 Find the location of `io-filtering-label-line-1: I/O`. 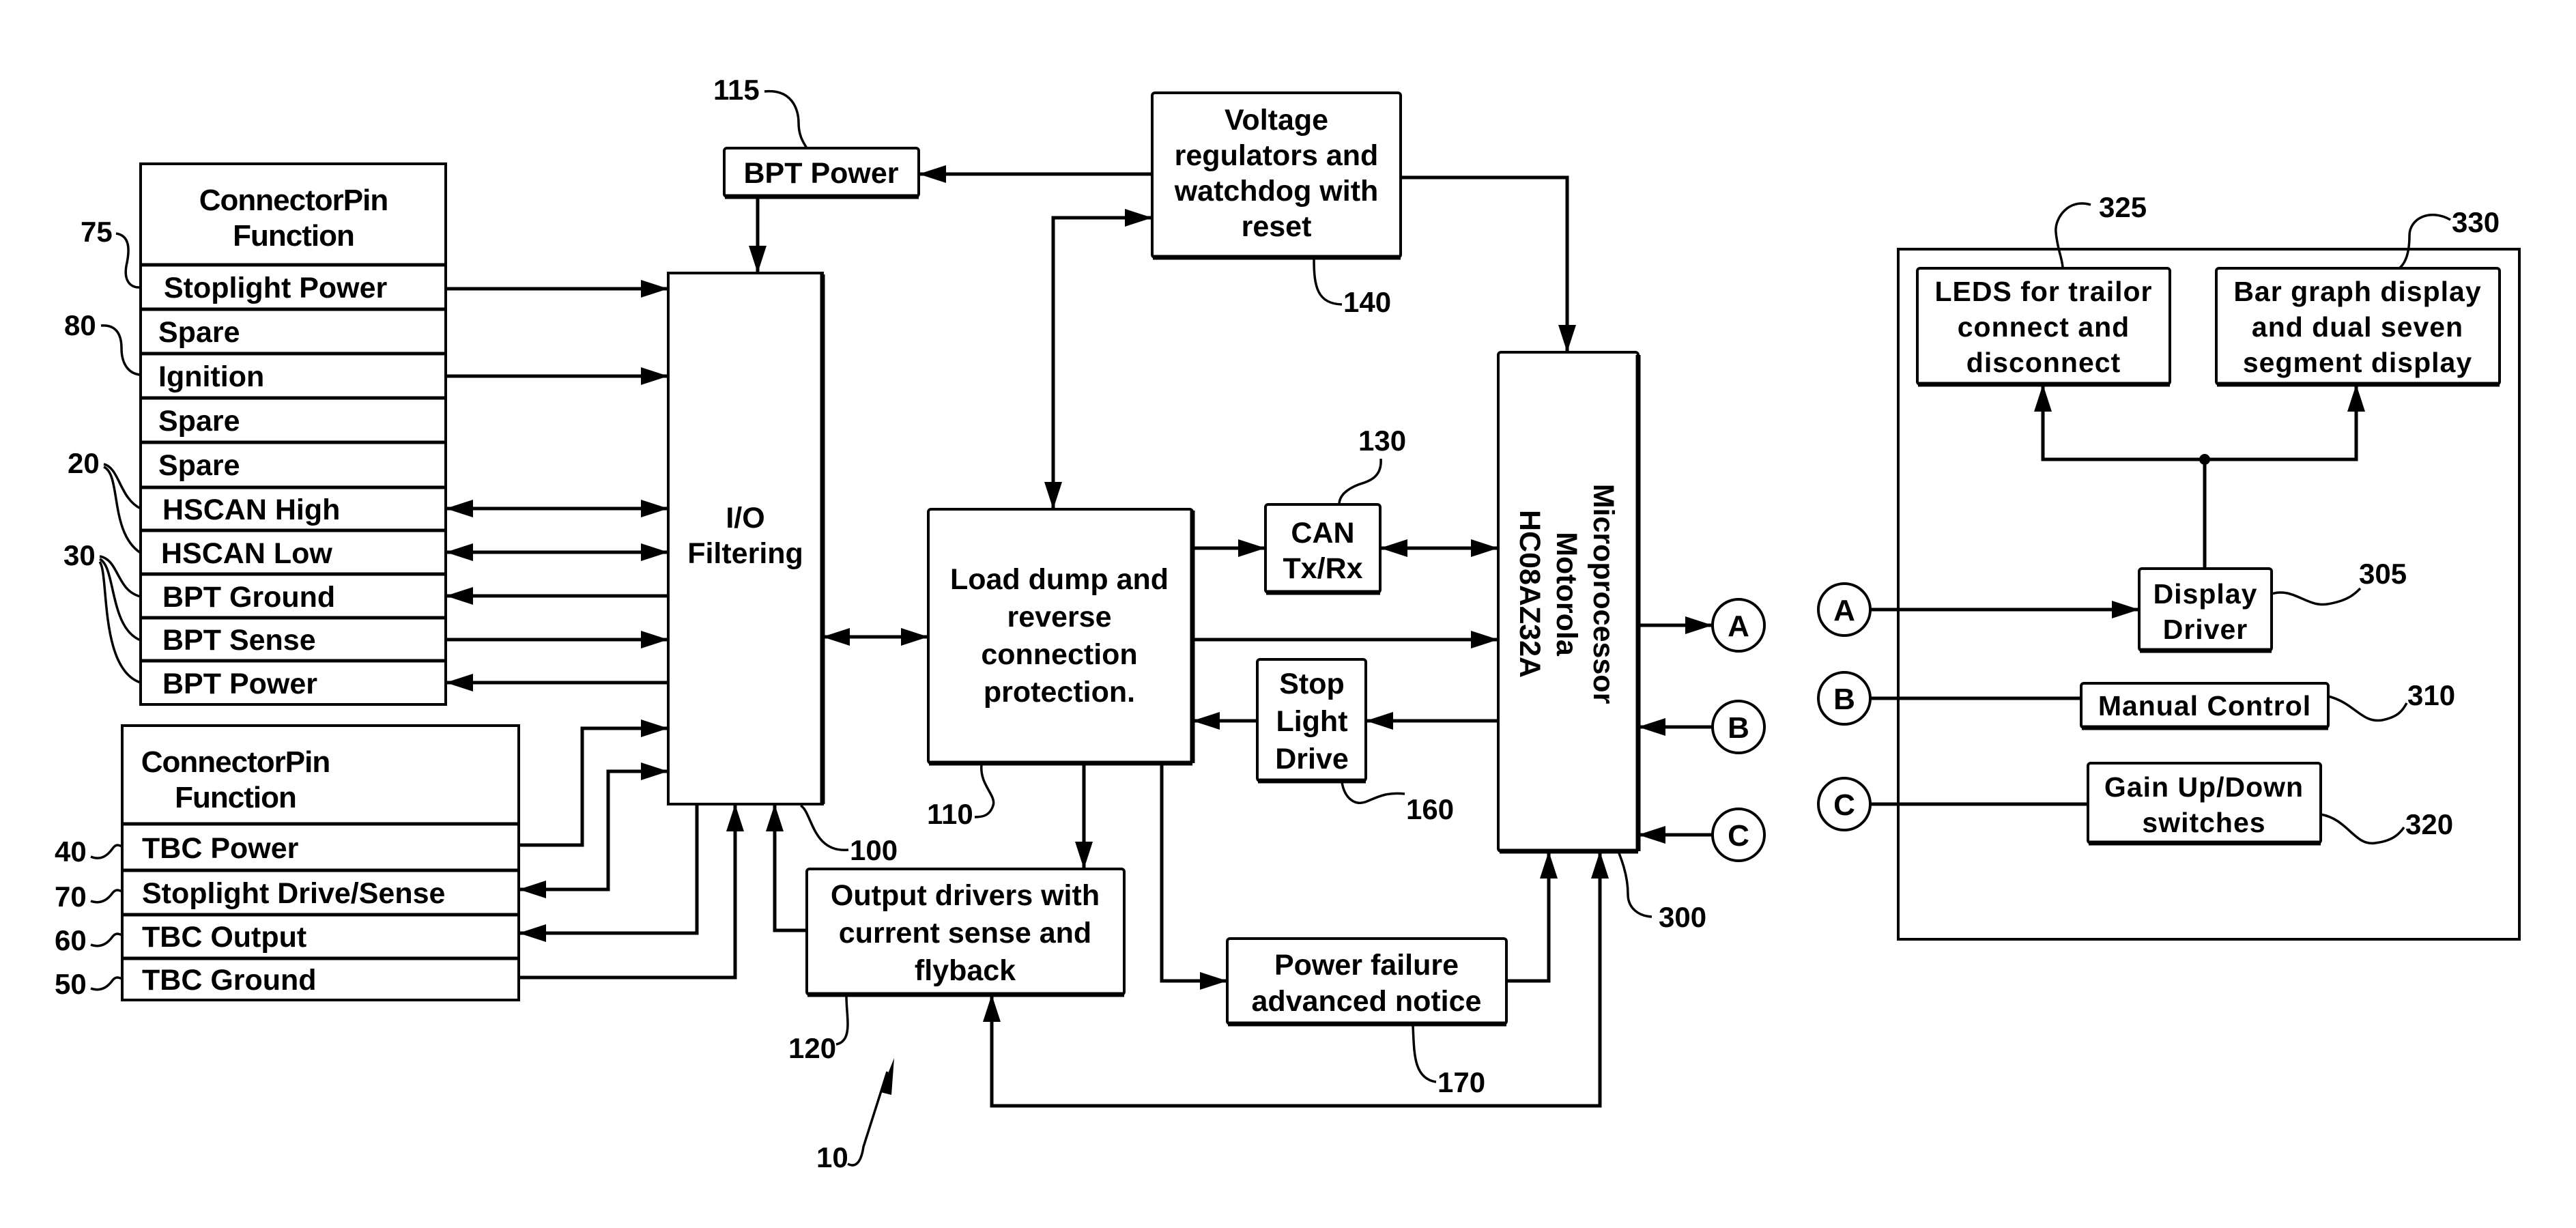

io-filtering-label-line-1: I/O is located at coordinates (745, 518).